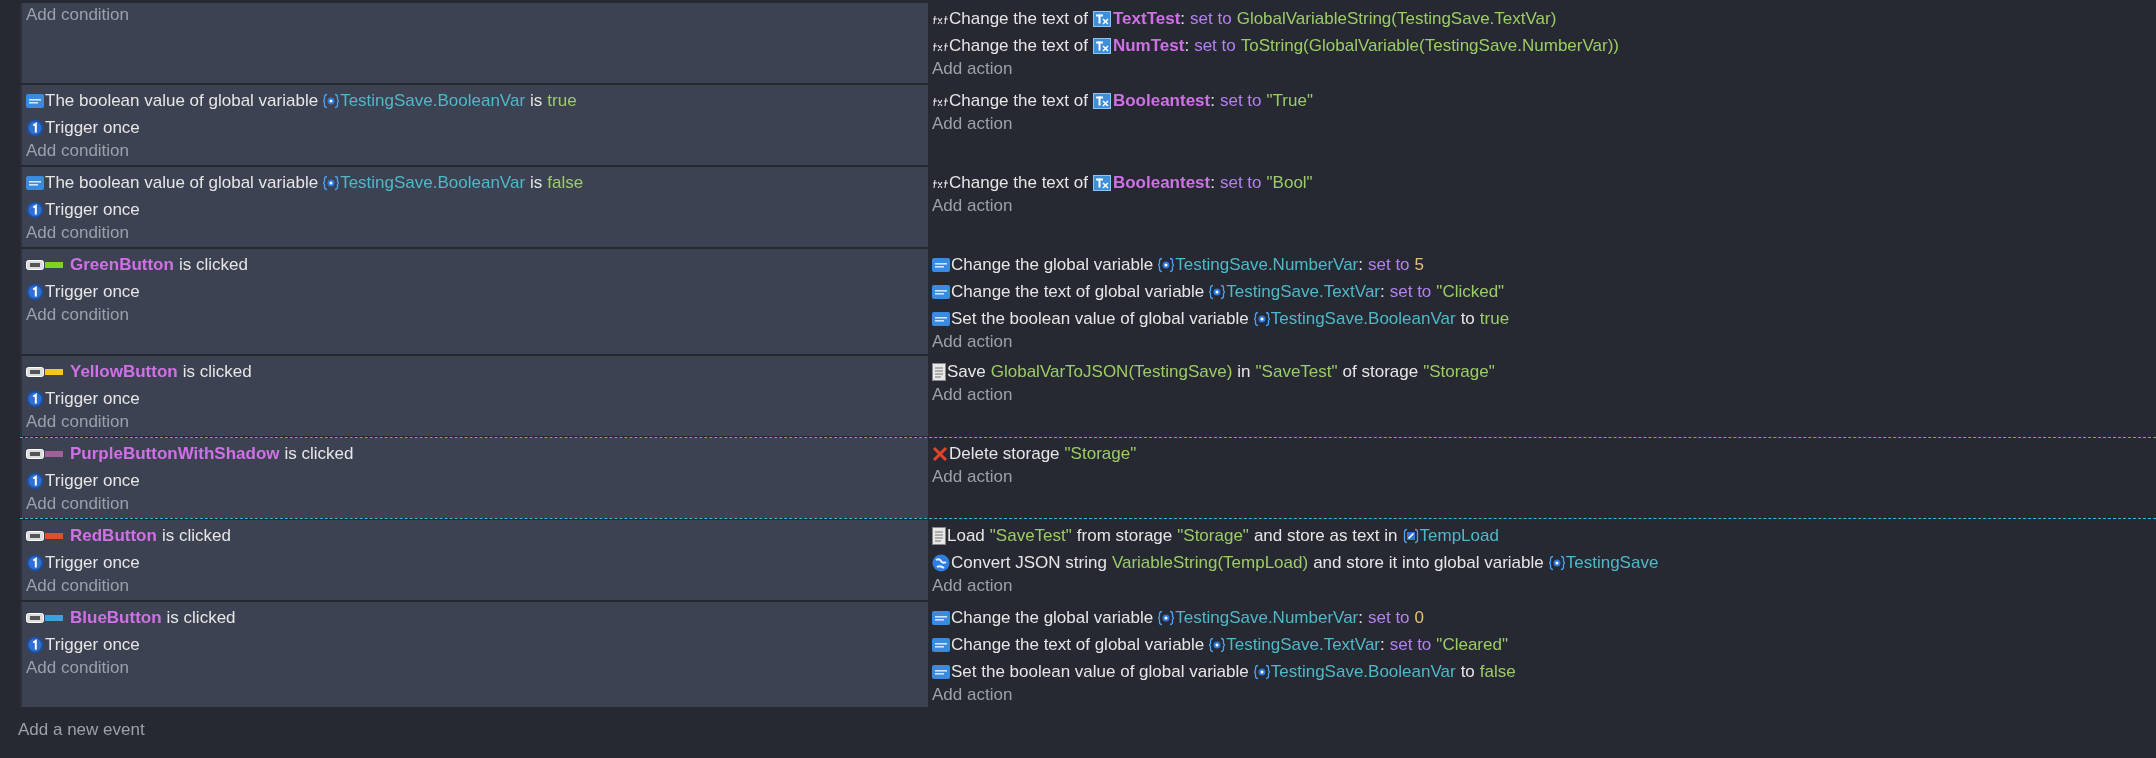  I want to click on cross-icon, so click(940, 453).